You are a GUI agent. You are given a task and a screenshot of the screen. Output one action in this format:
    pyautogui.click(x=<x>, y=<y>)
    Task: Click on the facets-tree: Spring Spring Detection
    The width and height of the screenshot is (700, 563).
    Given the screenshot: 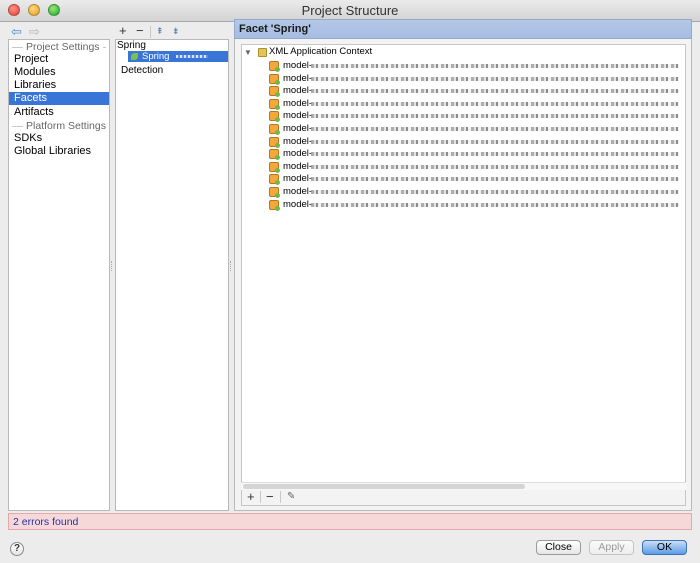 What is the action you would take?
    pyautogui.click(x=172, y=275)
    